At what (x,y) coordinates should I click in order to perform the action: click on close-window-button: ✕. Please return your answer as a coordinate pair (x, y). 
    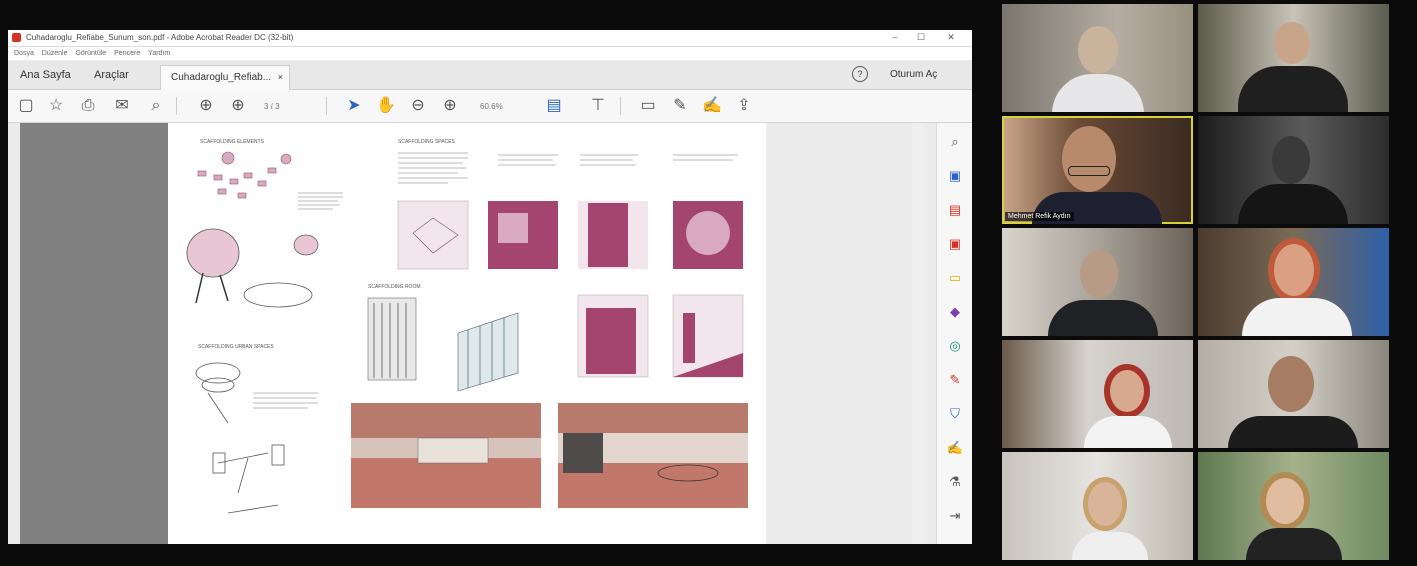
    Looking at the image, I should click on (951, 37).